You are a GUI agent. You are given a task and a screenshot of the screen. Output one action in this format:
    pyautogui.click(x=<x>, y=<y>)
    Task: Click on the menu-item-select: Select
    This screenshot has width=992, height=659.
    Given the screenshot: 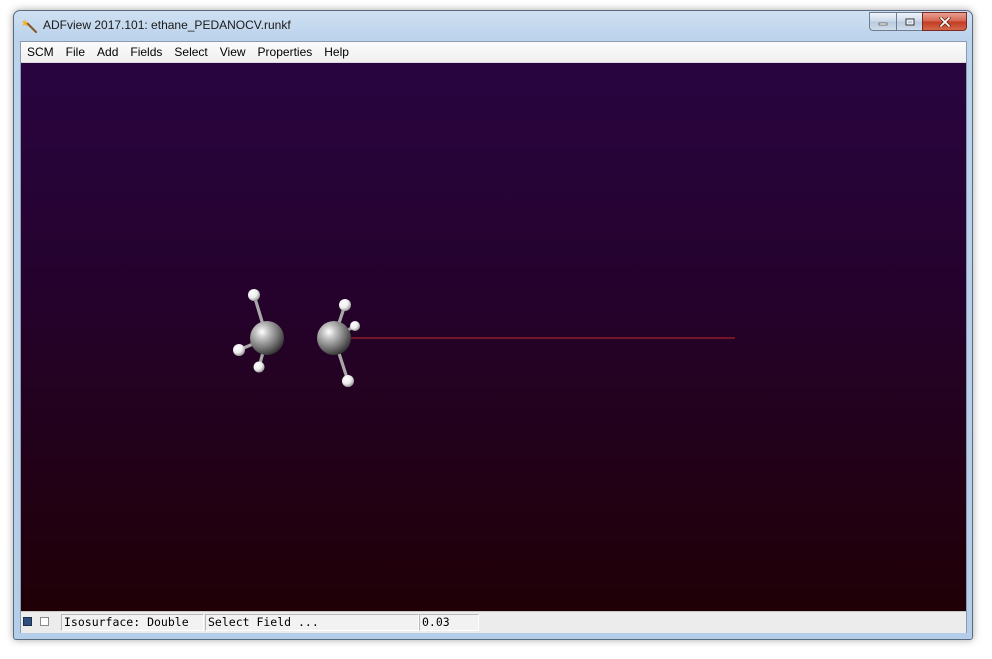 What is the action you would take?
    pyautogui.click(x=190, y=52)
    